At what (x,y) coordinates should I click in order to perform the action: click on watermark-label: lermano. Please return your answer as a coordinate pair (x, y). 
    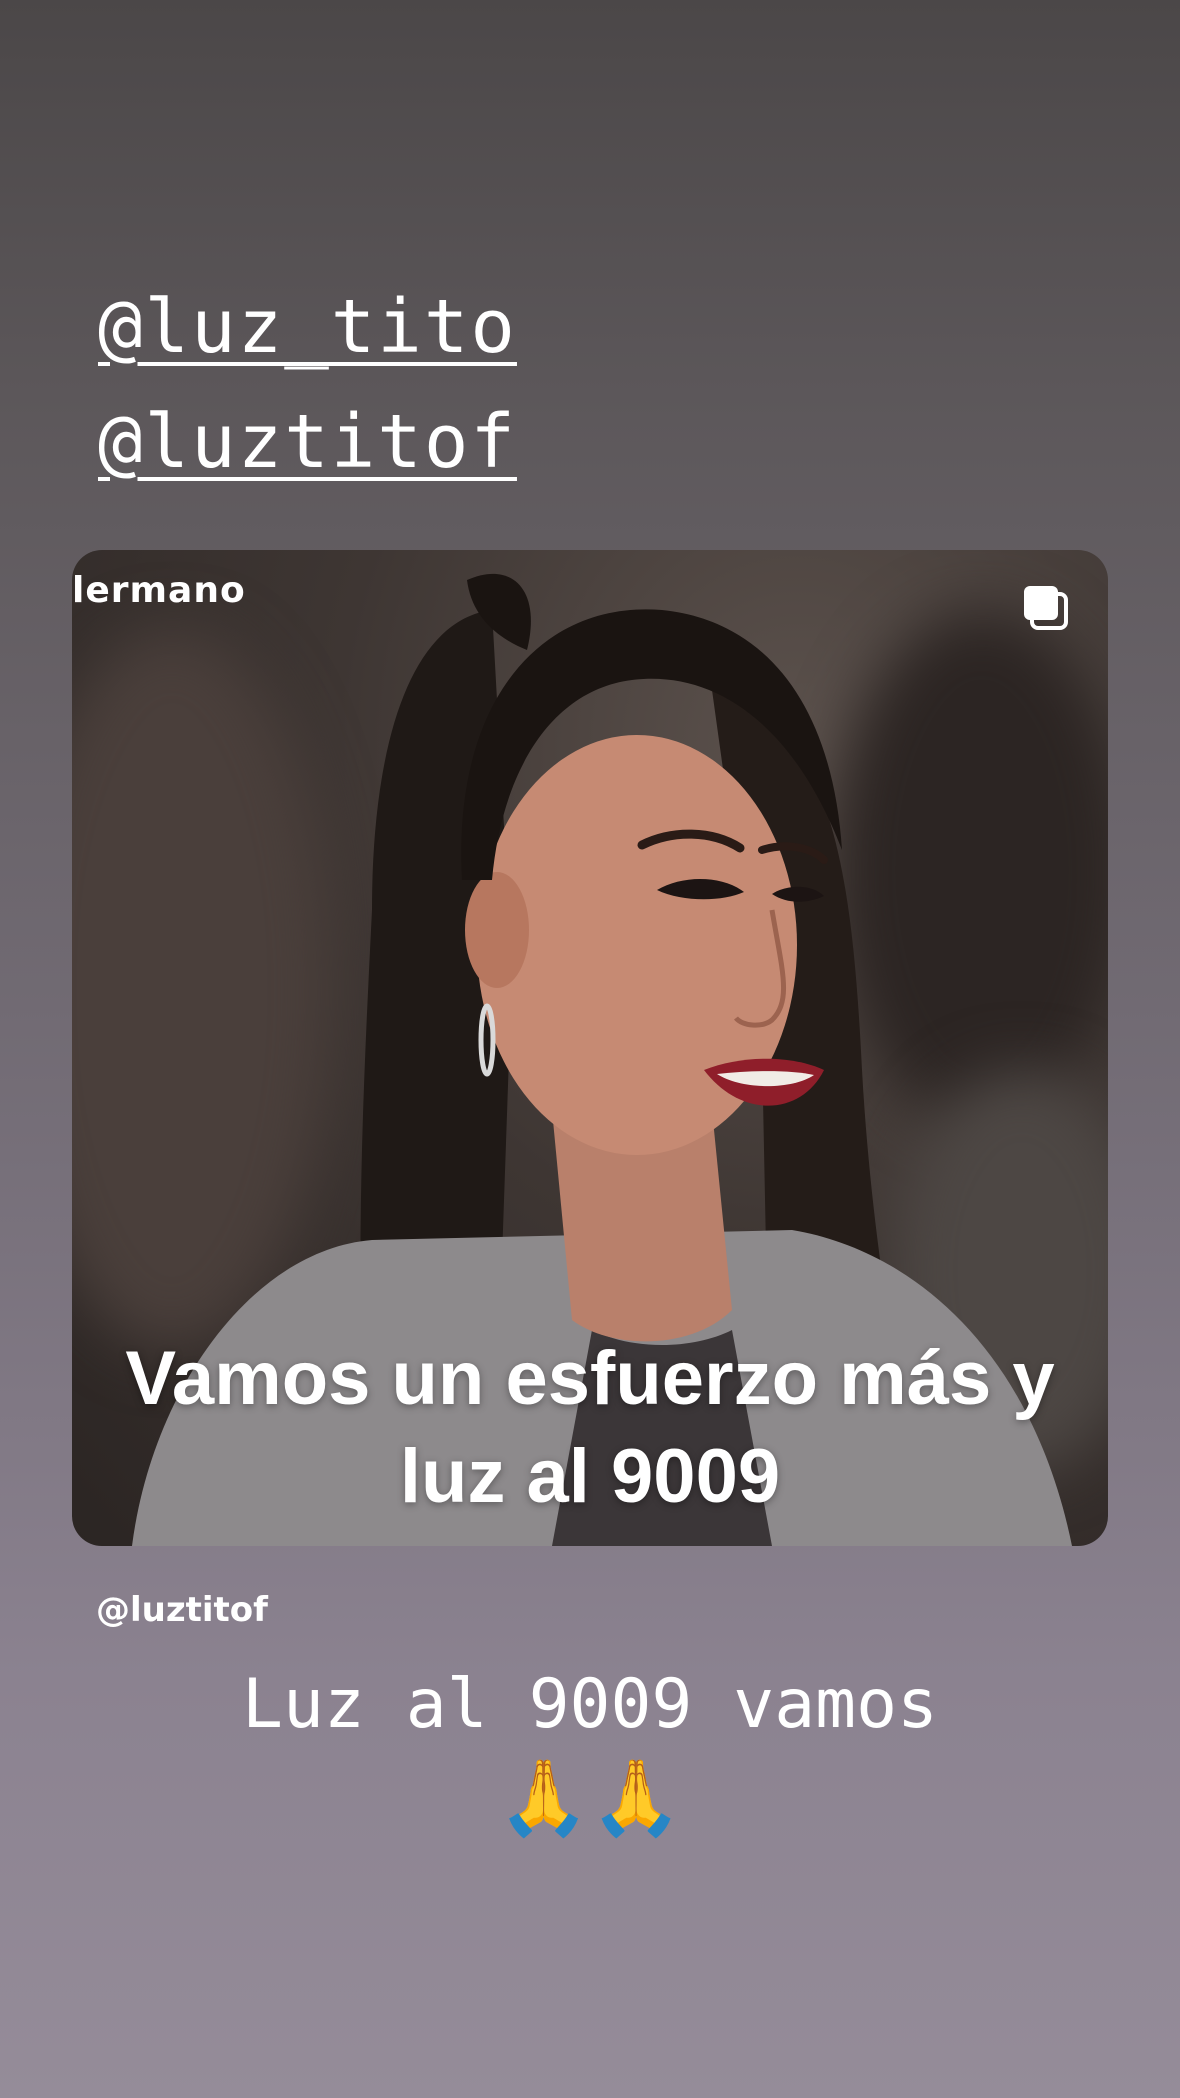
    Looking at the image, I should click on (159, 590).